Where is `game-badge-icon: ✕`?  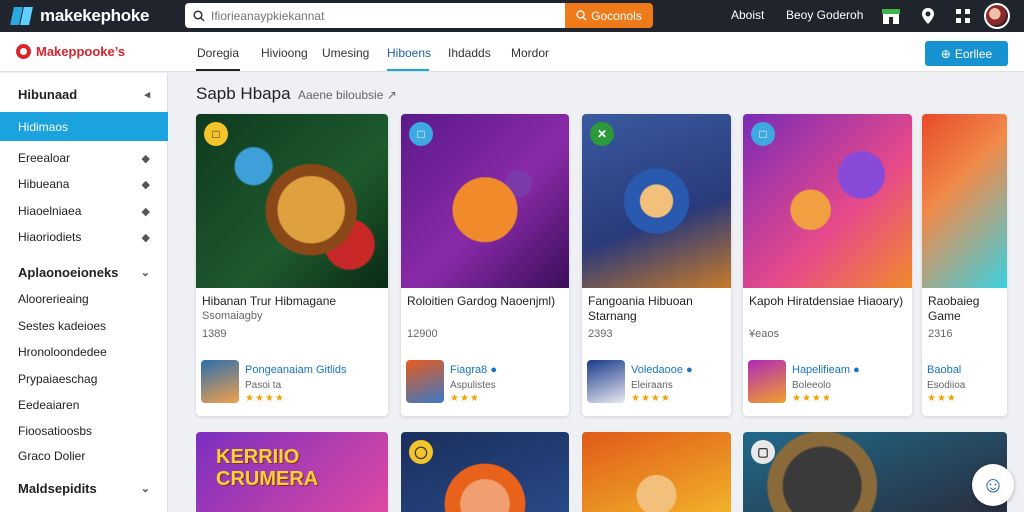
game-badge-icon: ✕ is located at coordinates (602, 134).